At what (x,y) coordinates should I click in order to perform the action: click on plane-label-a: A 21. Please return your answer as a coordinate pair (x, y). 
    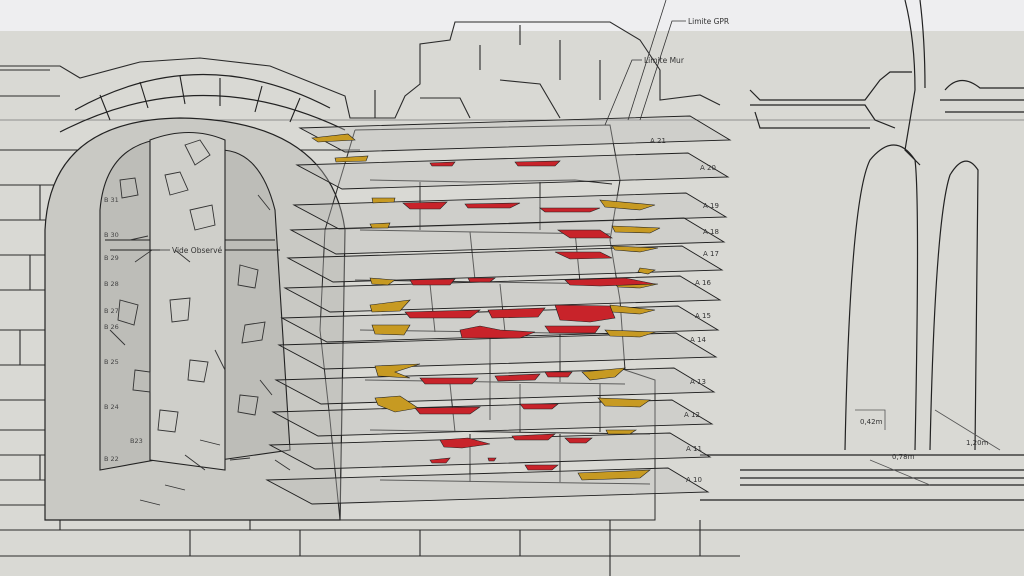
    Looking at the image, I should click on (658, 141).